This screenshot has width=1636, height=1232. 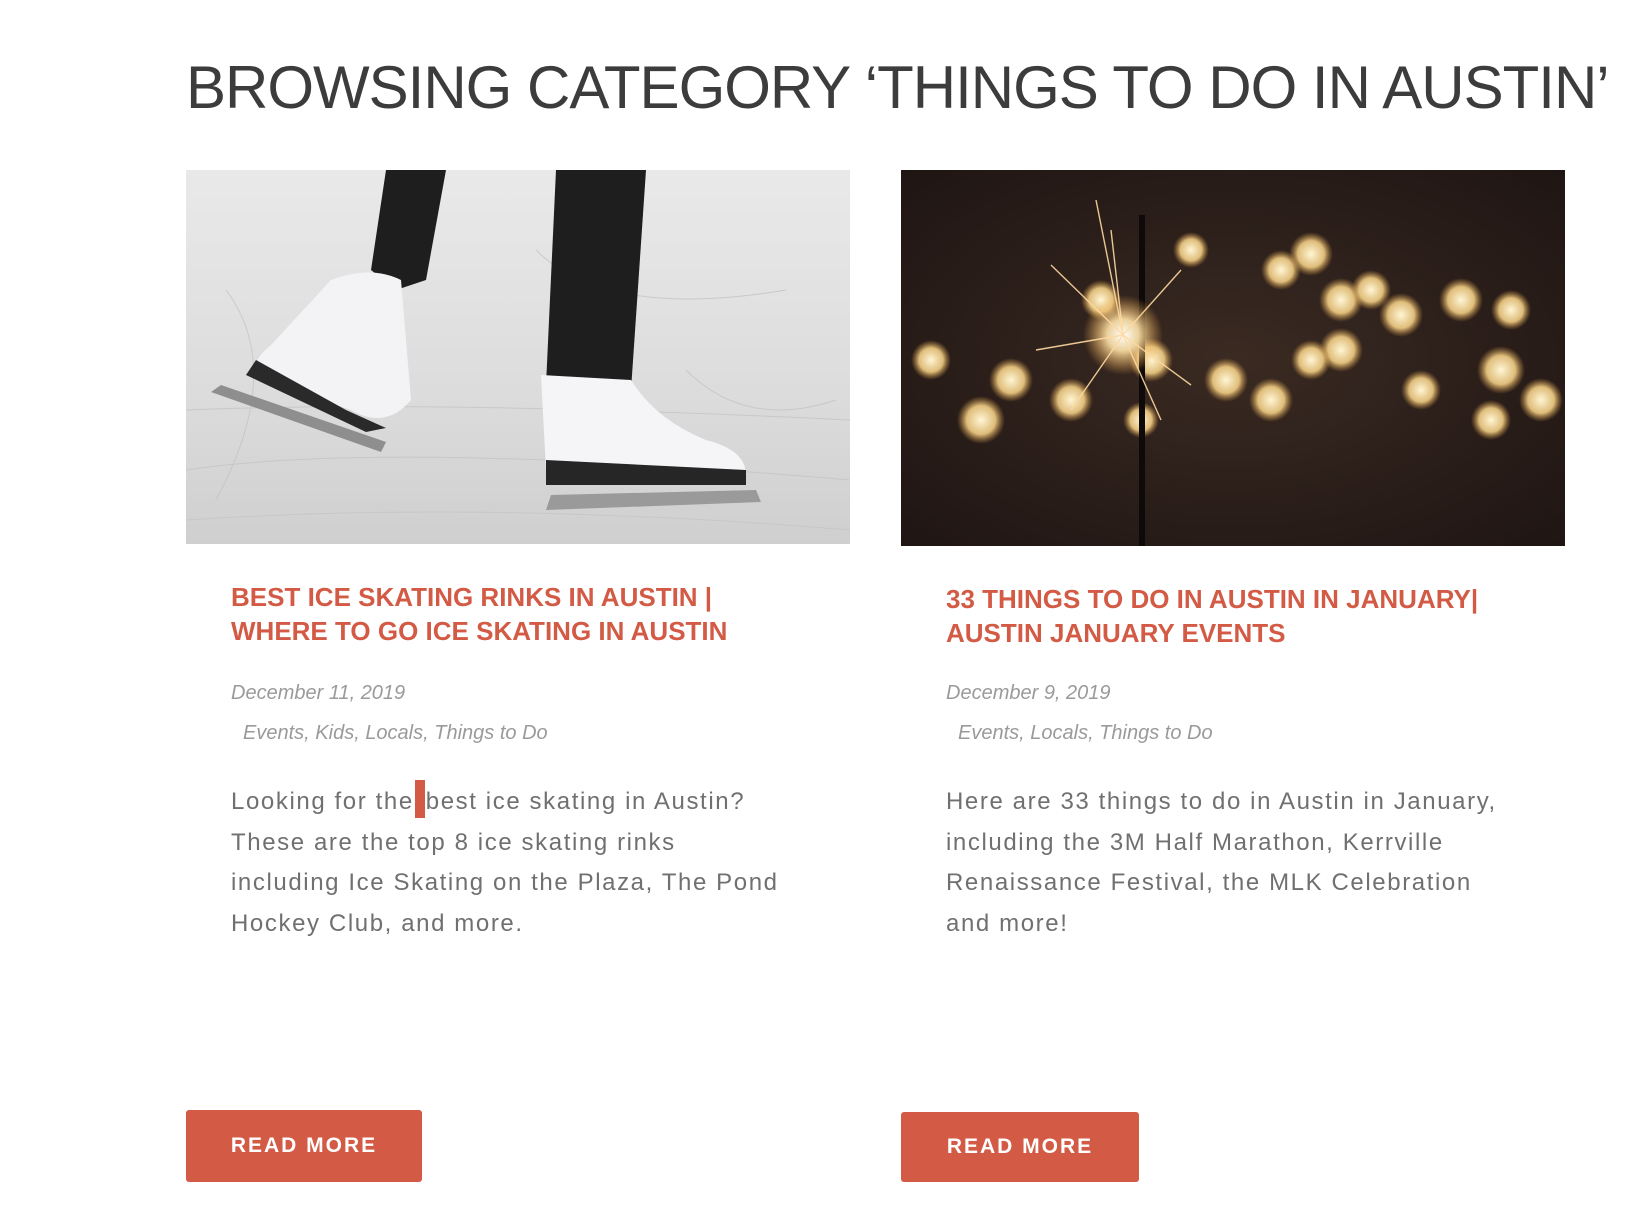 I want to click on post-thumbnail-ice-skating, so click(x=518, y=357).